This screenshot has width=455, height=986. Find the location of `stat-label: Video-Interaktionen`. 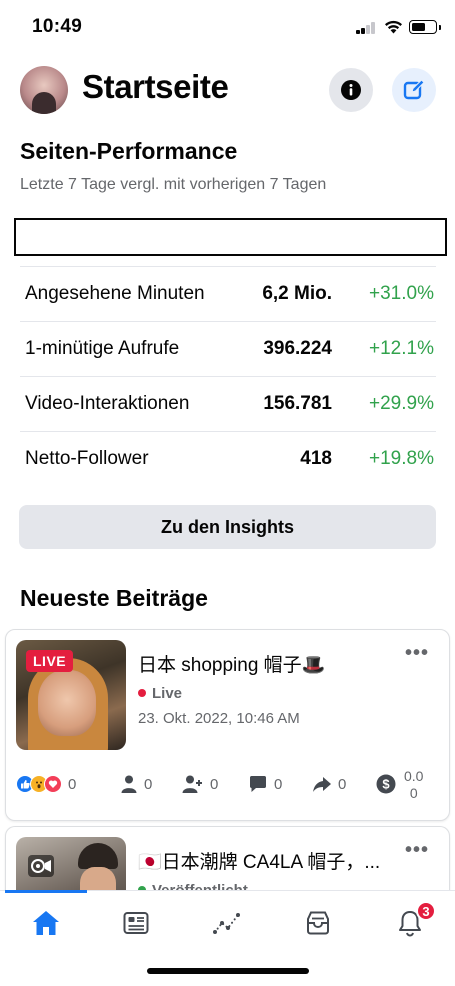

stat-label: Video-Interaktionen is located at coordinates (107, 403).